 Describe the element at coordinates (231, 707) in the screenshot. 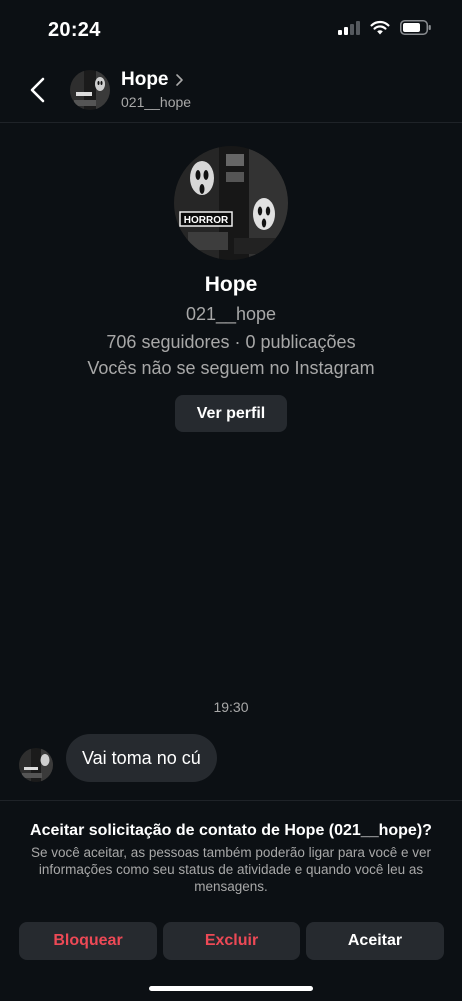

I see `message-timestamp: 19:30` at that location.